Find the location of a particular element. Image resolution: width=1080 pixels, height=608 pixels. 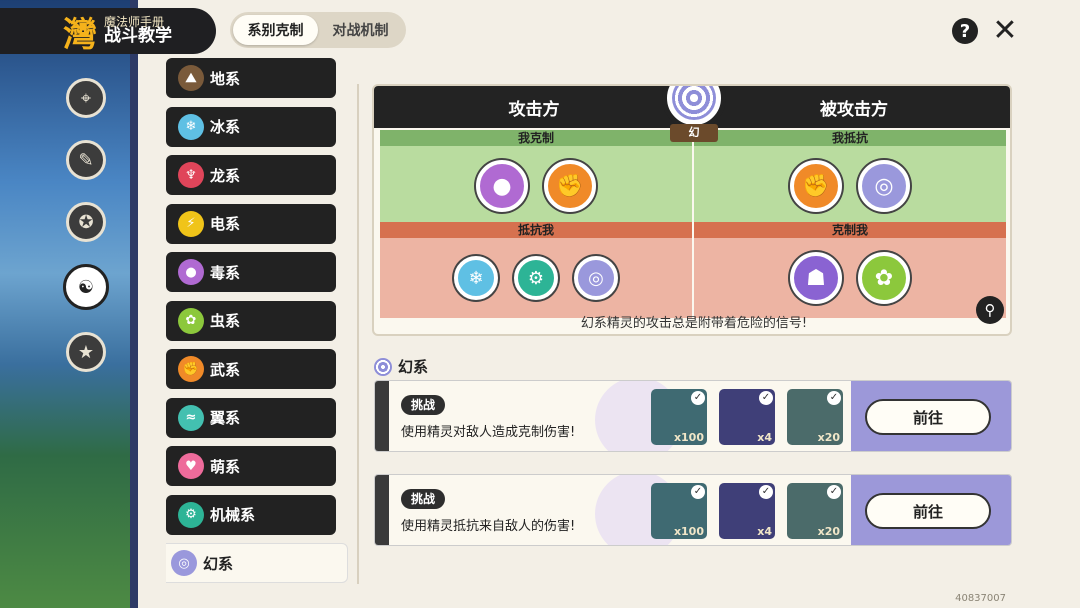

type-label: 地系 is located at coordinates (225, 78).